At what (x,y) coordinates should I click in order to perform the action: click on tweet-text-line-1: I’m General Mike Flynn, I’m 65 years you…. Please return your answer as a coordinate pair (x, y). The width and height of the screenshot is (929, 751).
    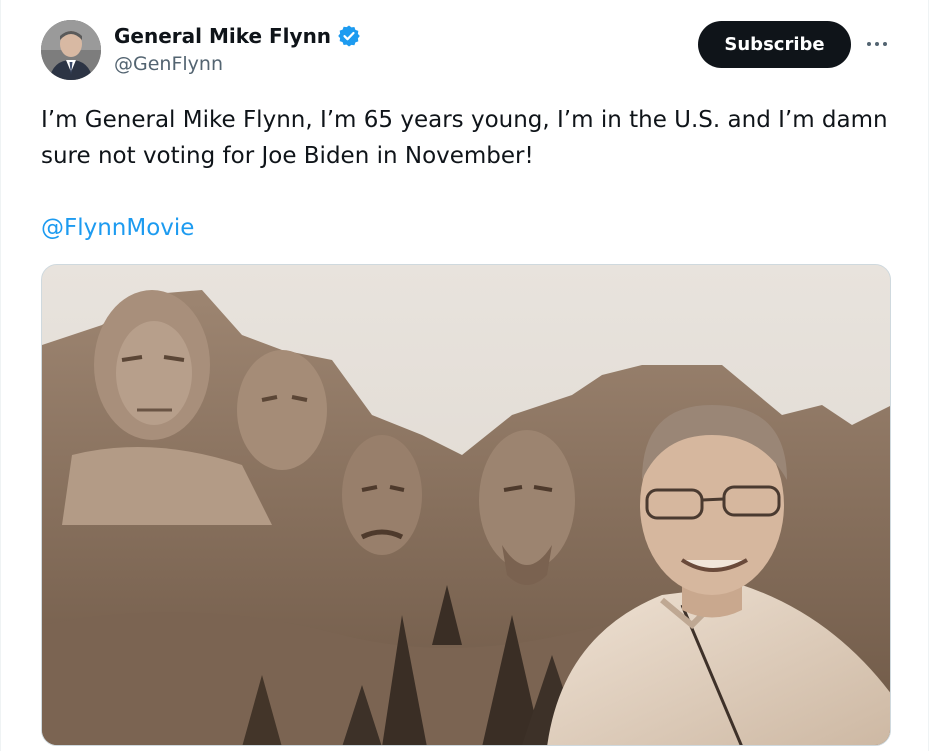
    Looking at the image, I should click on (464, 120).